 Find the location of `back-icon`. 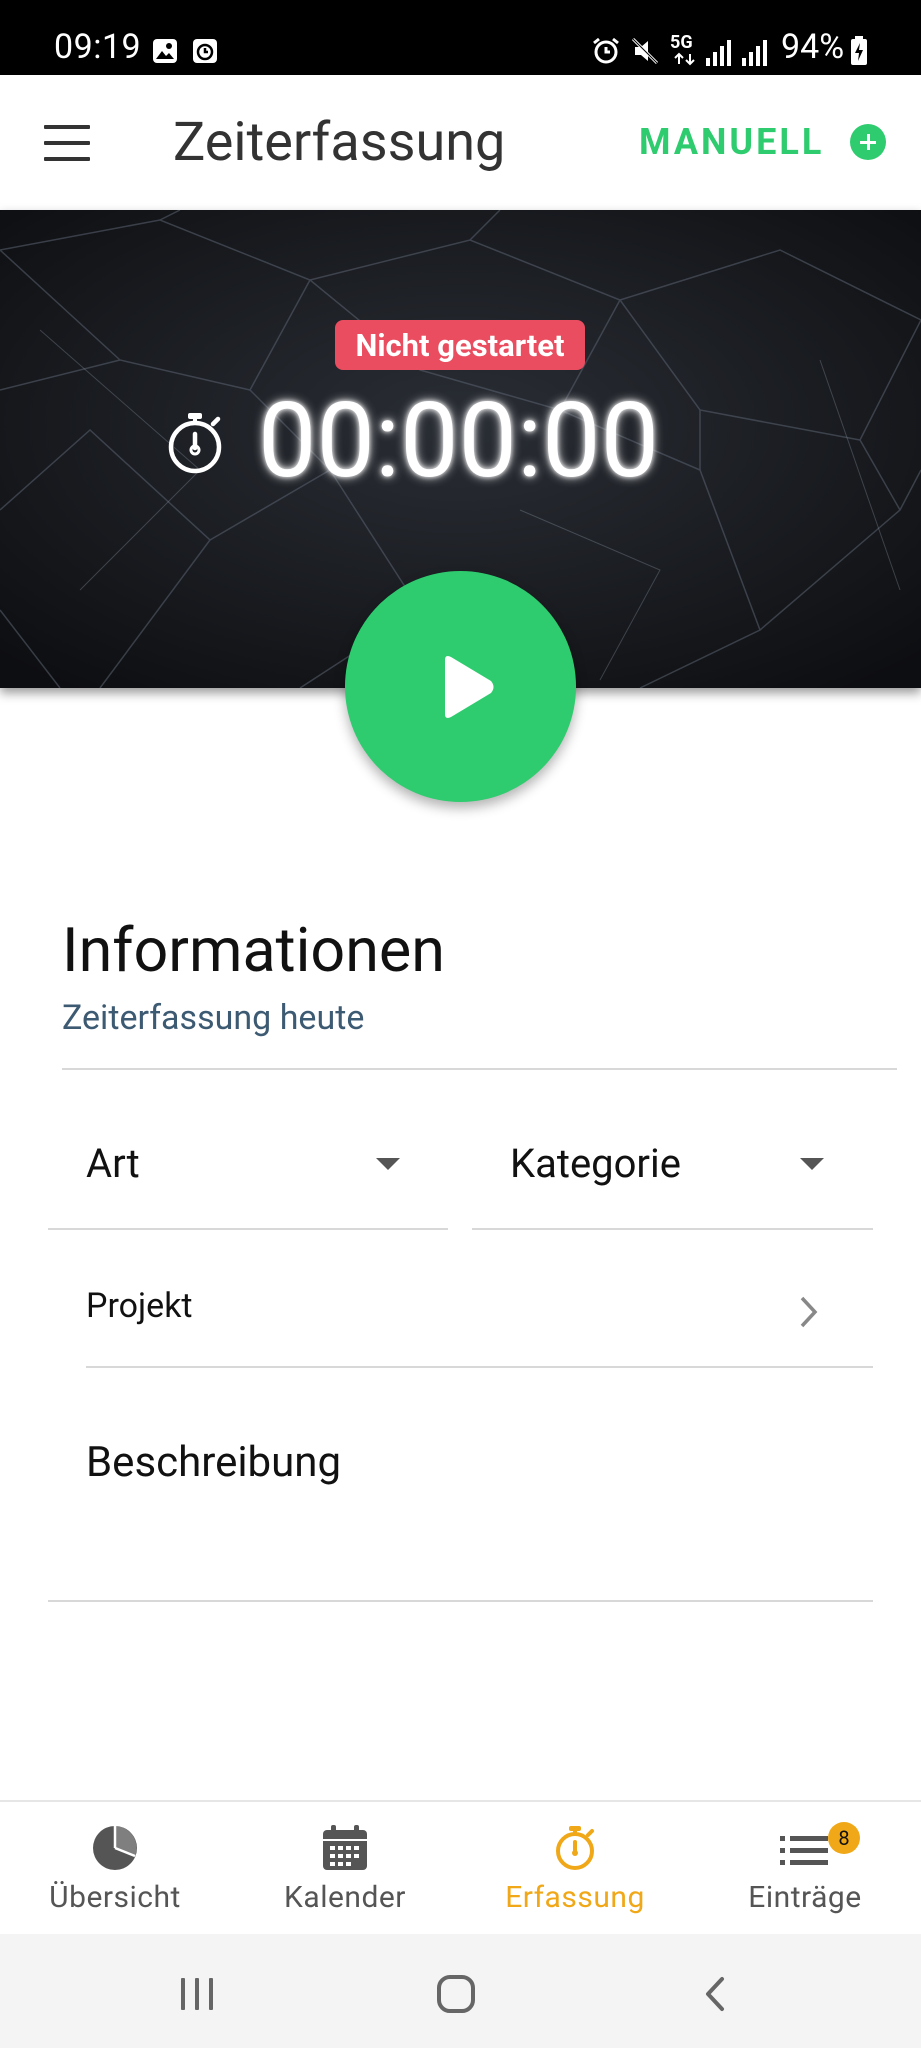

back-icon is located at coordinates (715, 1994).